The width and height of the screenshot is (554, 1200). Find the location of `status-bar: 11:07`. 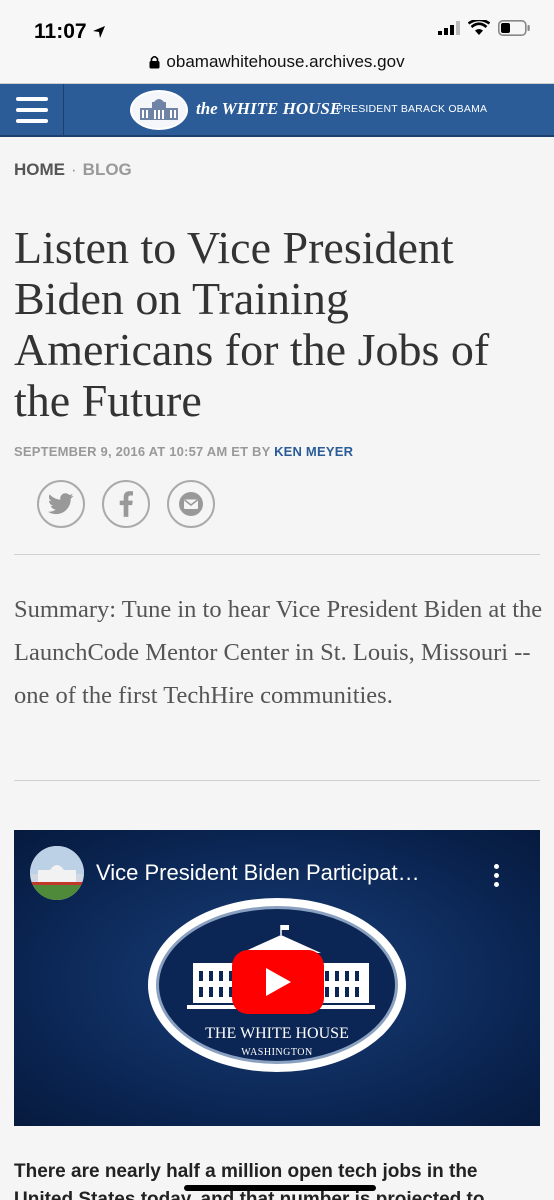

status-bar: 11:07 is located at coordinates (277, 23).